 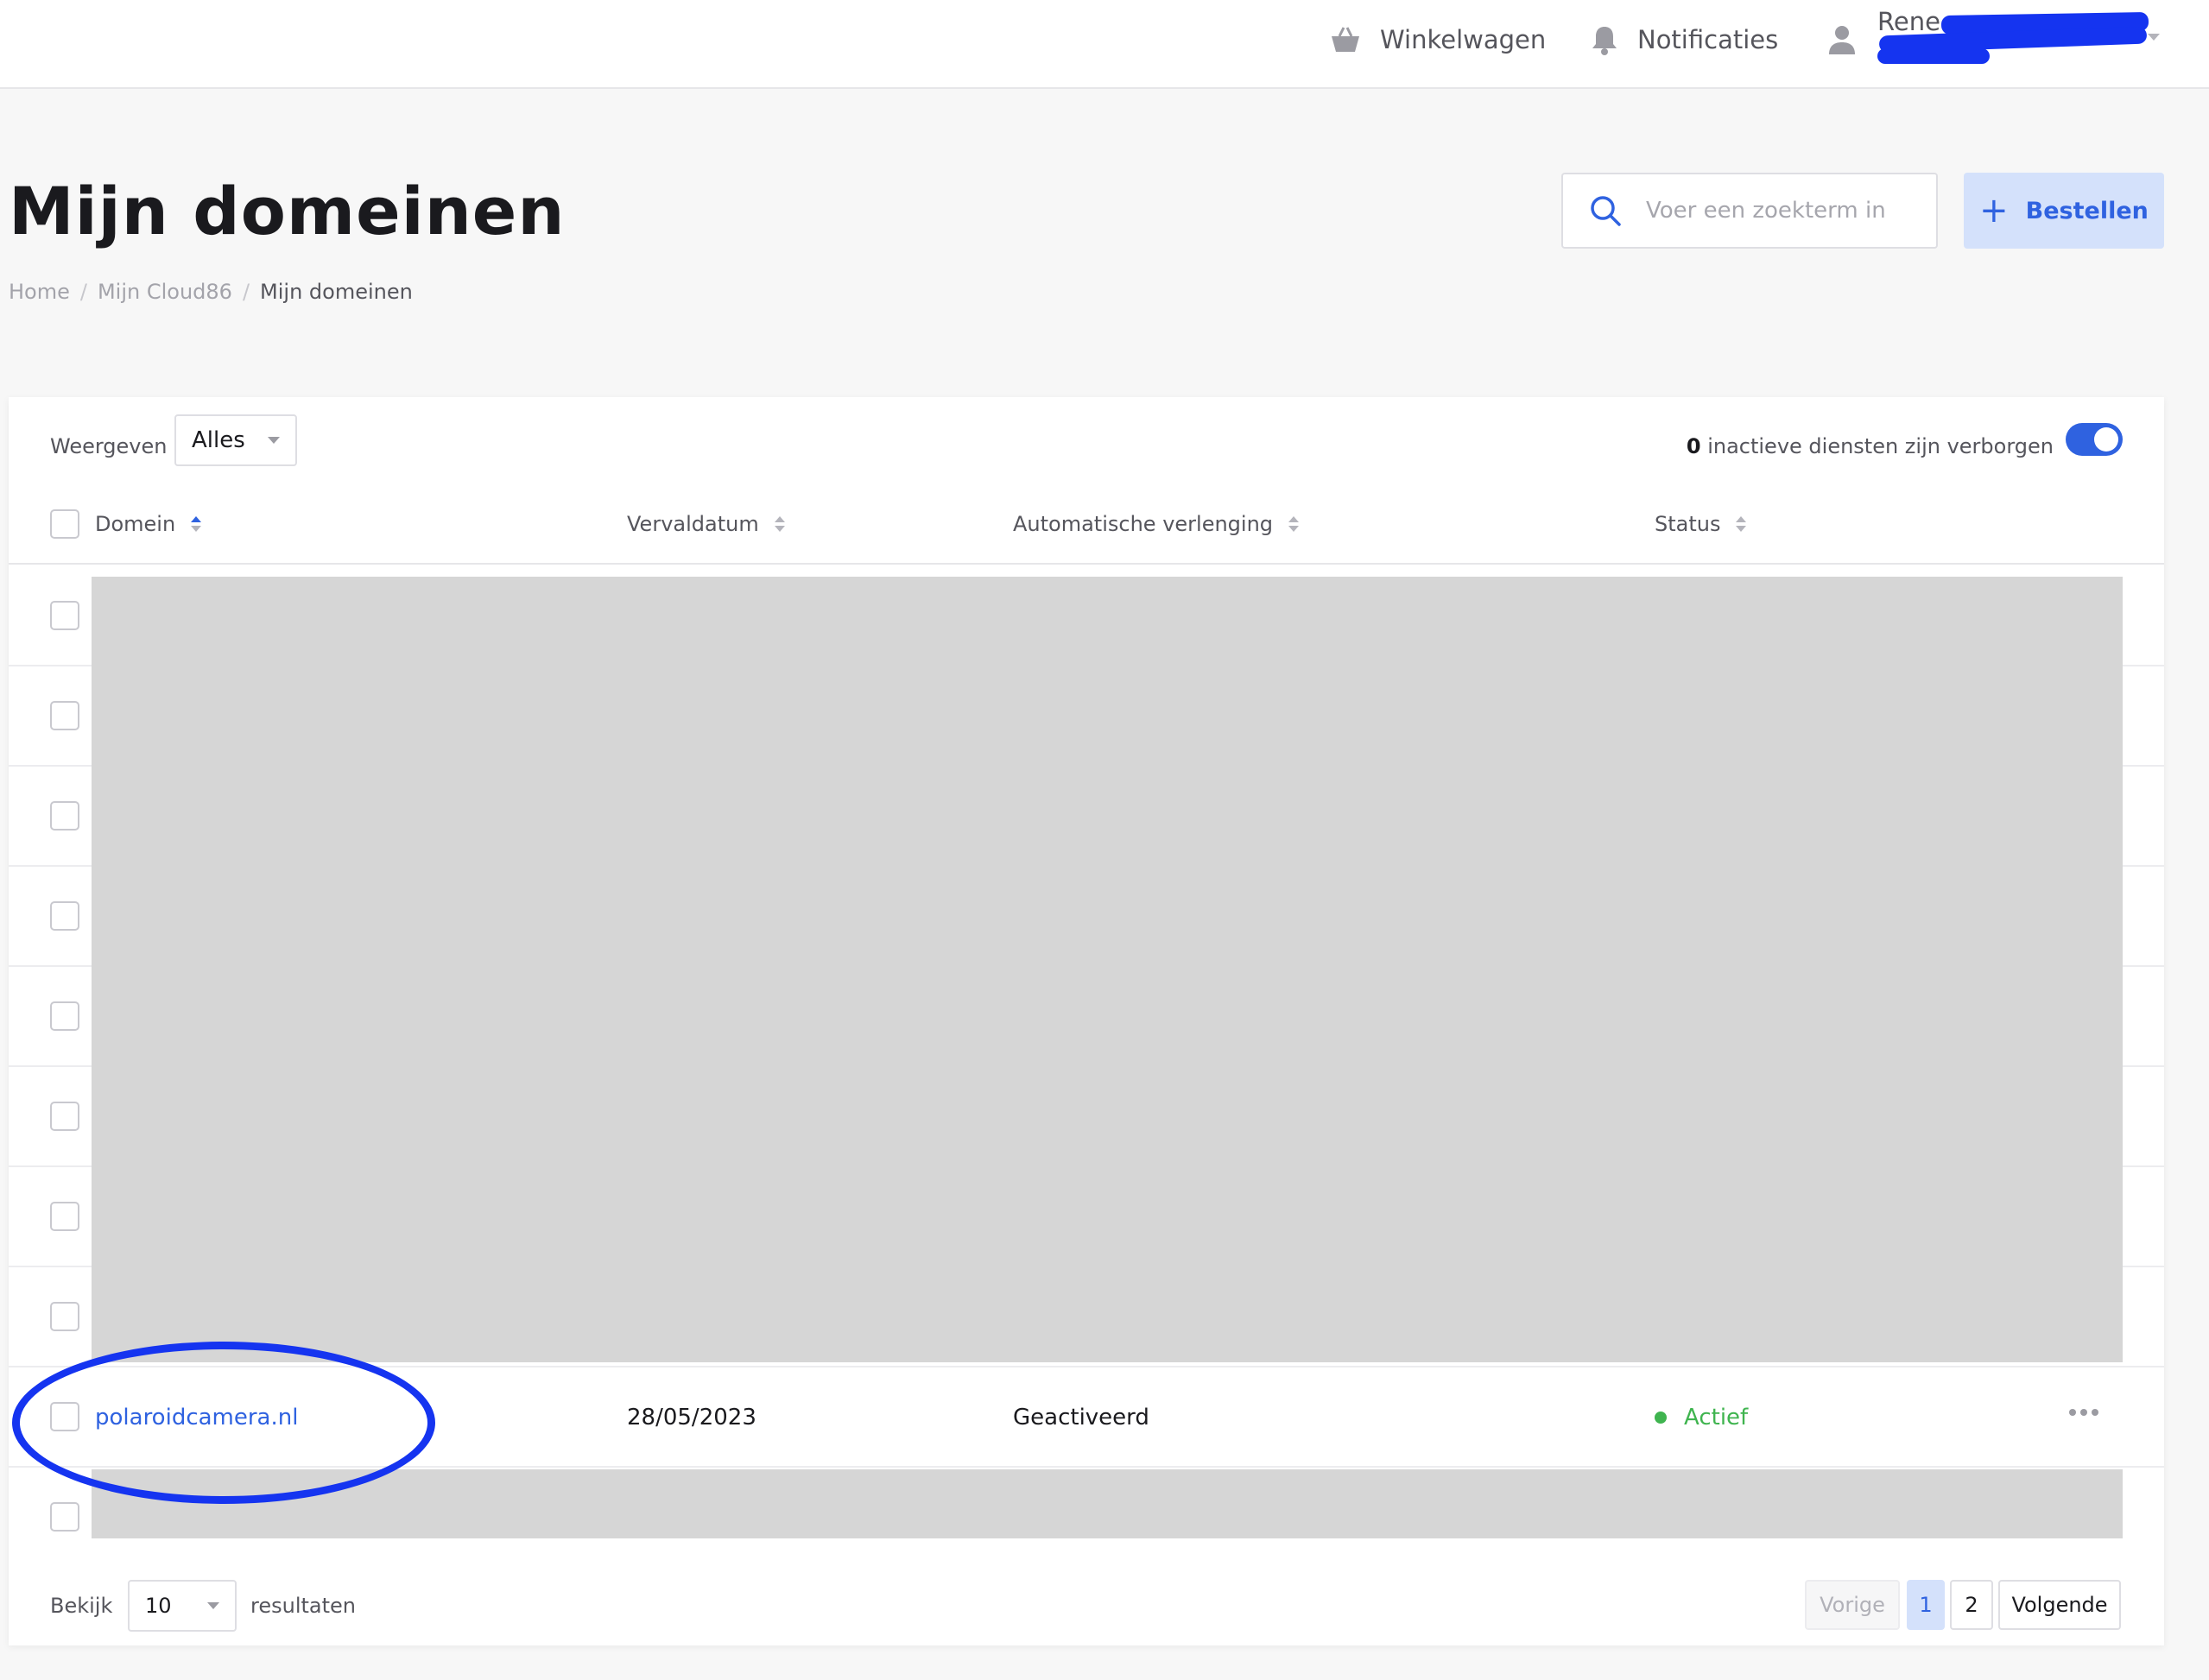 I want to click on more-options-icon, so click(x=2086, y=1412).